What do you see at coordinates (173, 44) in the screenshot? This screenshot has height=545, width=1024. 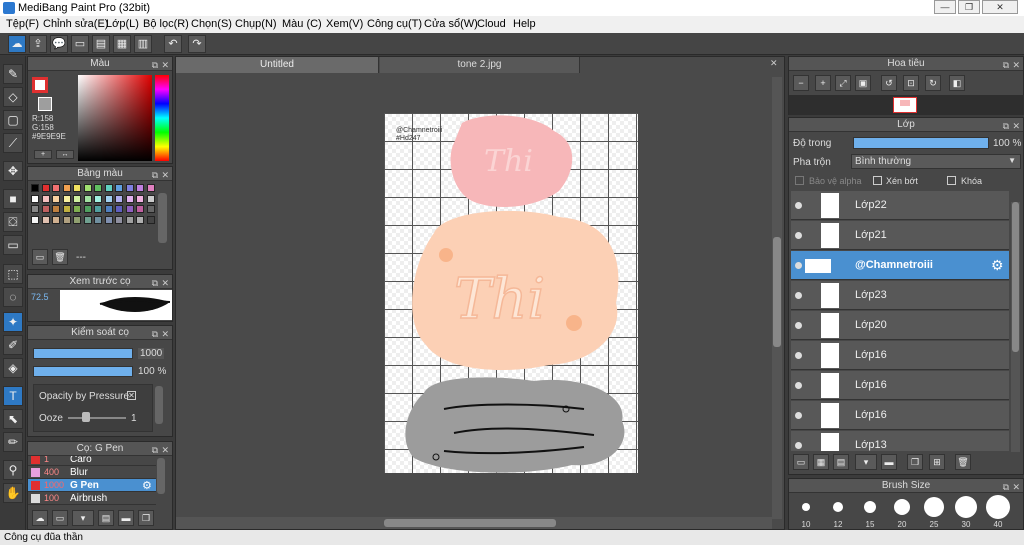 I see `undo-icon: ↶` at bounding box center [173, 44].